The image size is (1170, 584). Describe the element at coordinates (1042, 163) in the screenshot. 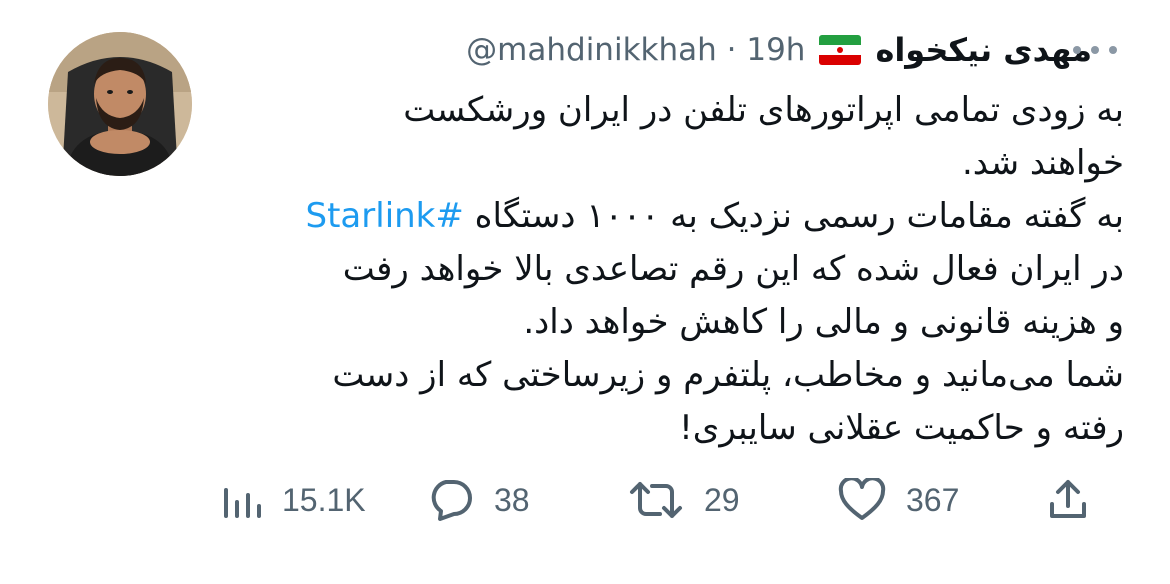

I see `text-line: خواهند شد.` at that location.